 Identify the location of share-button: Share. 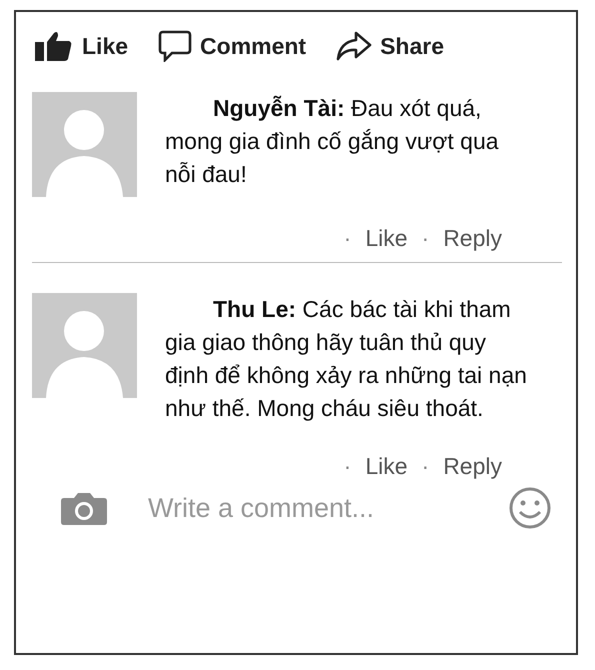
(390, 46).